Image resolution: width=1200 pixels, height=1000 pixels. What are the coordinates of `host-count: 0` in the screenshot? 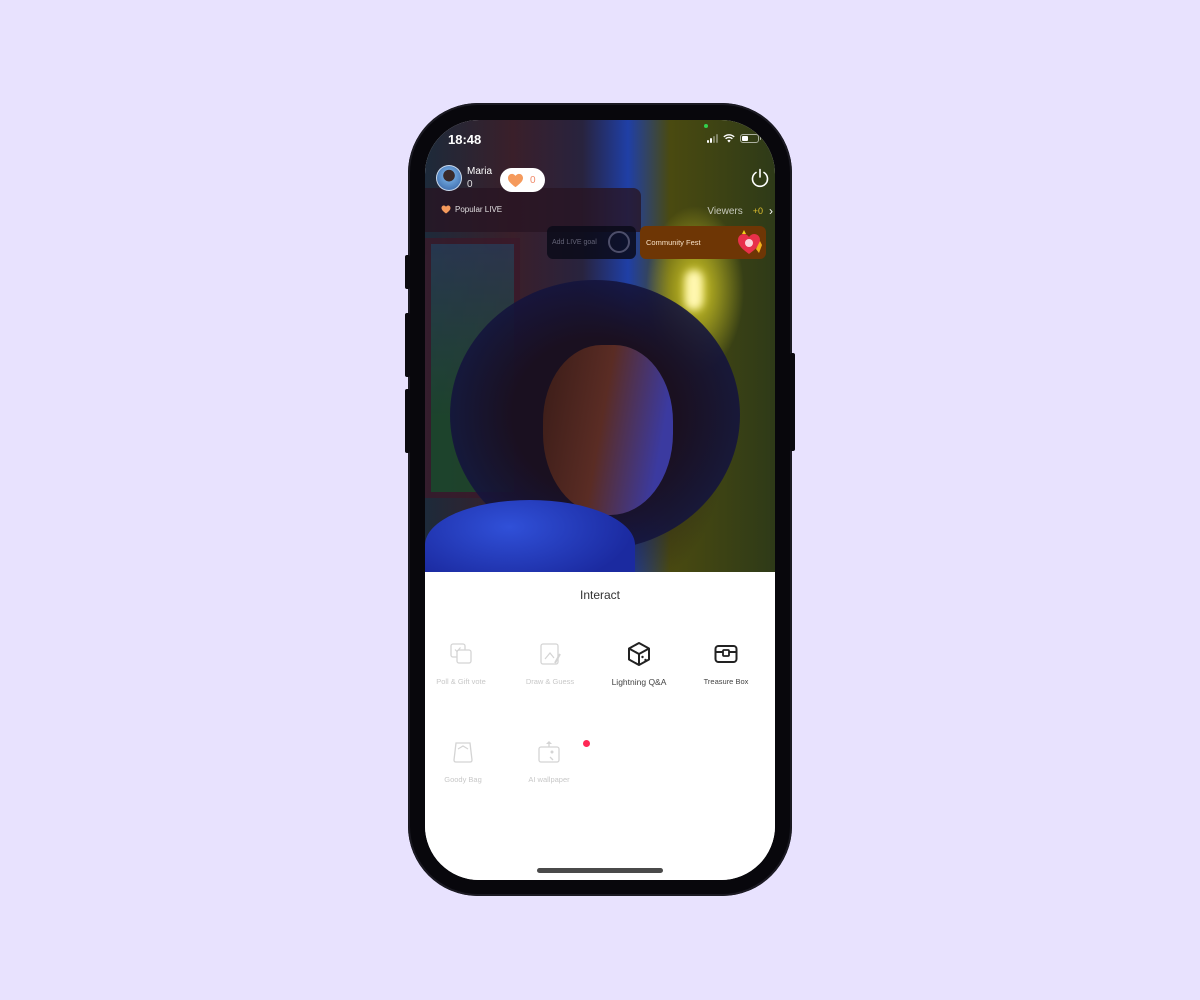 It's located at (470, 184).